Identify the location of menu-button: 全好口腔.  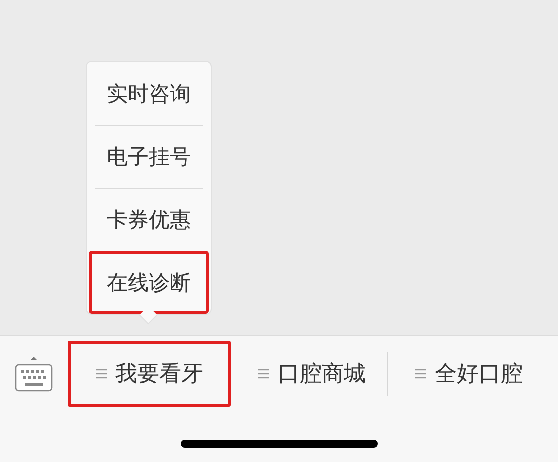
(469, 374).